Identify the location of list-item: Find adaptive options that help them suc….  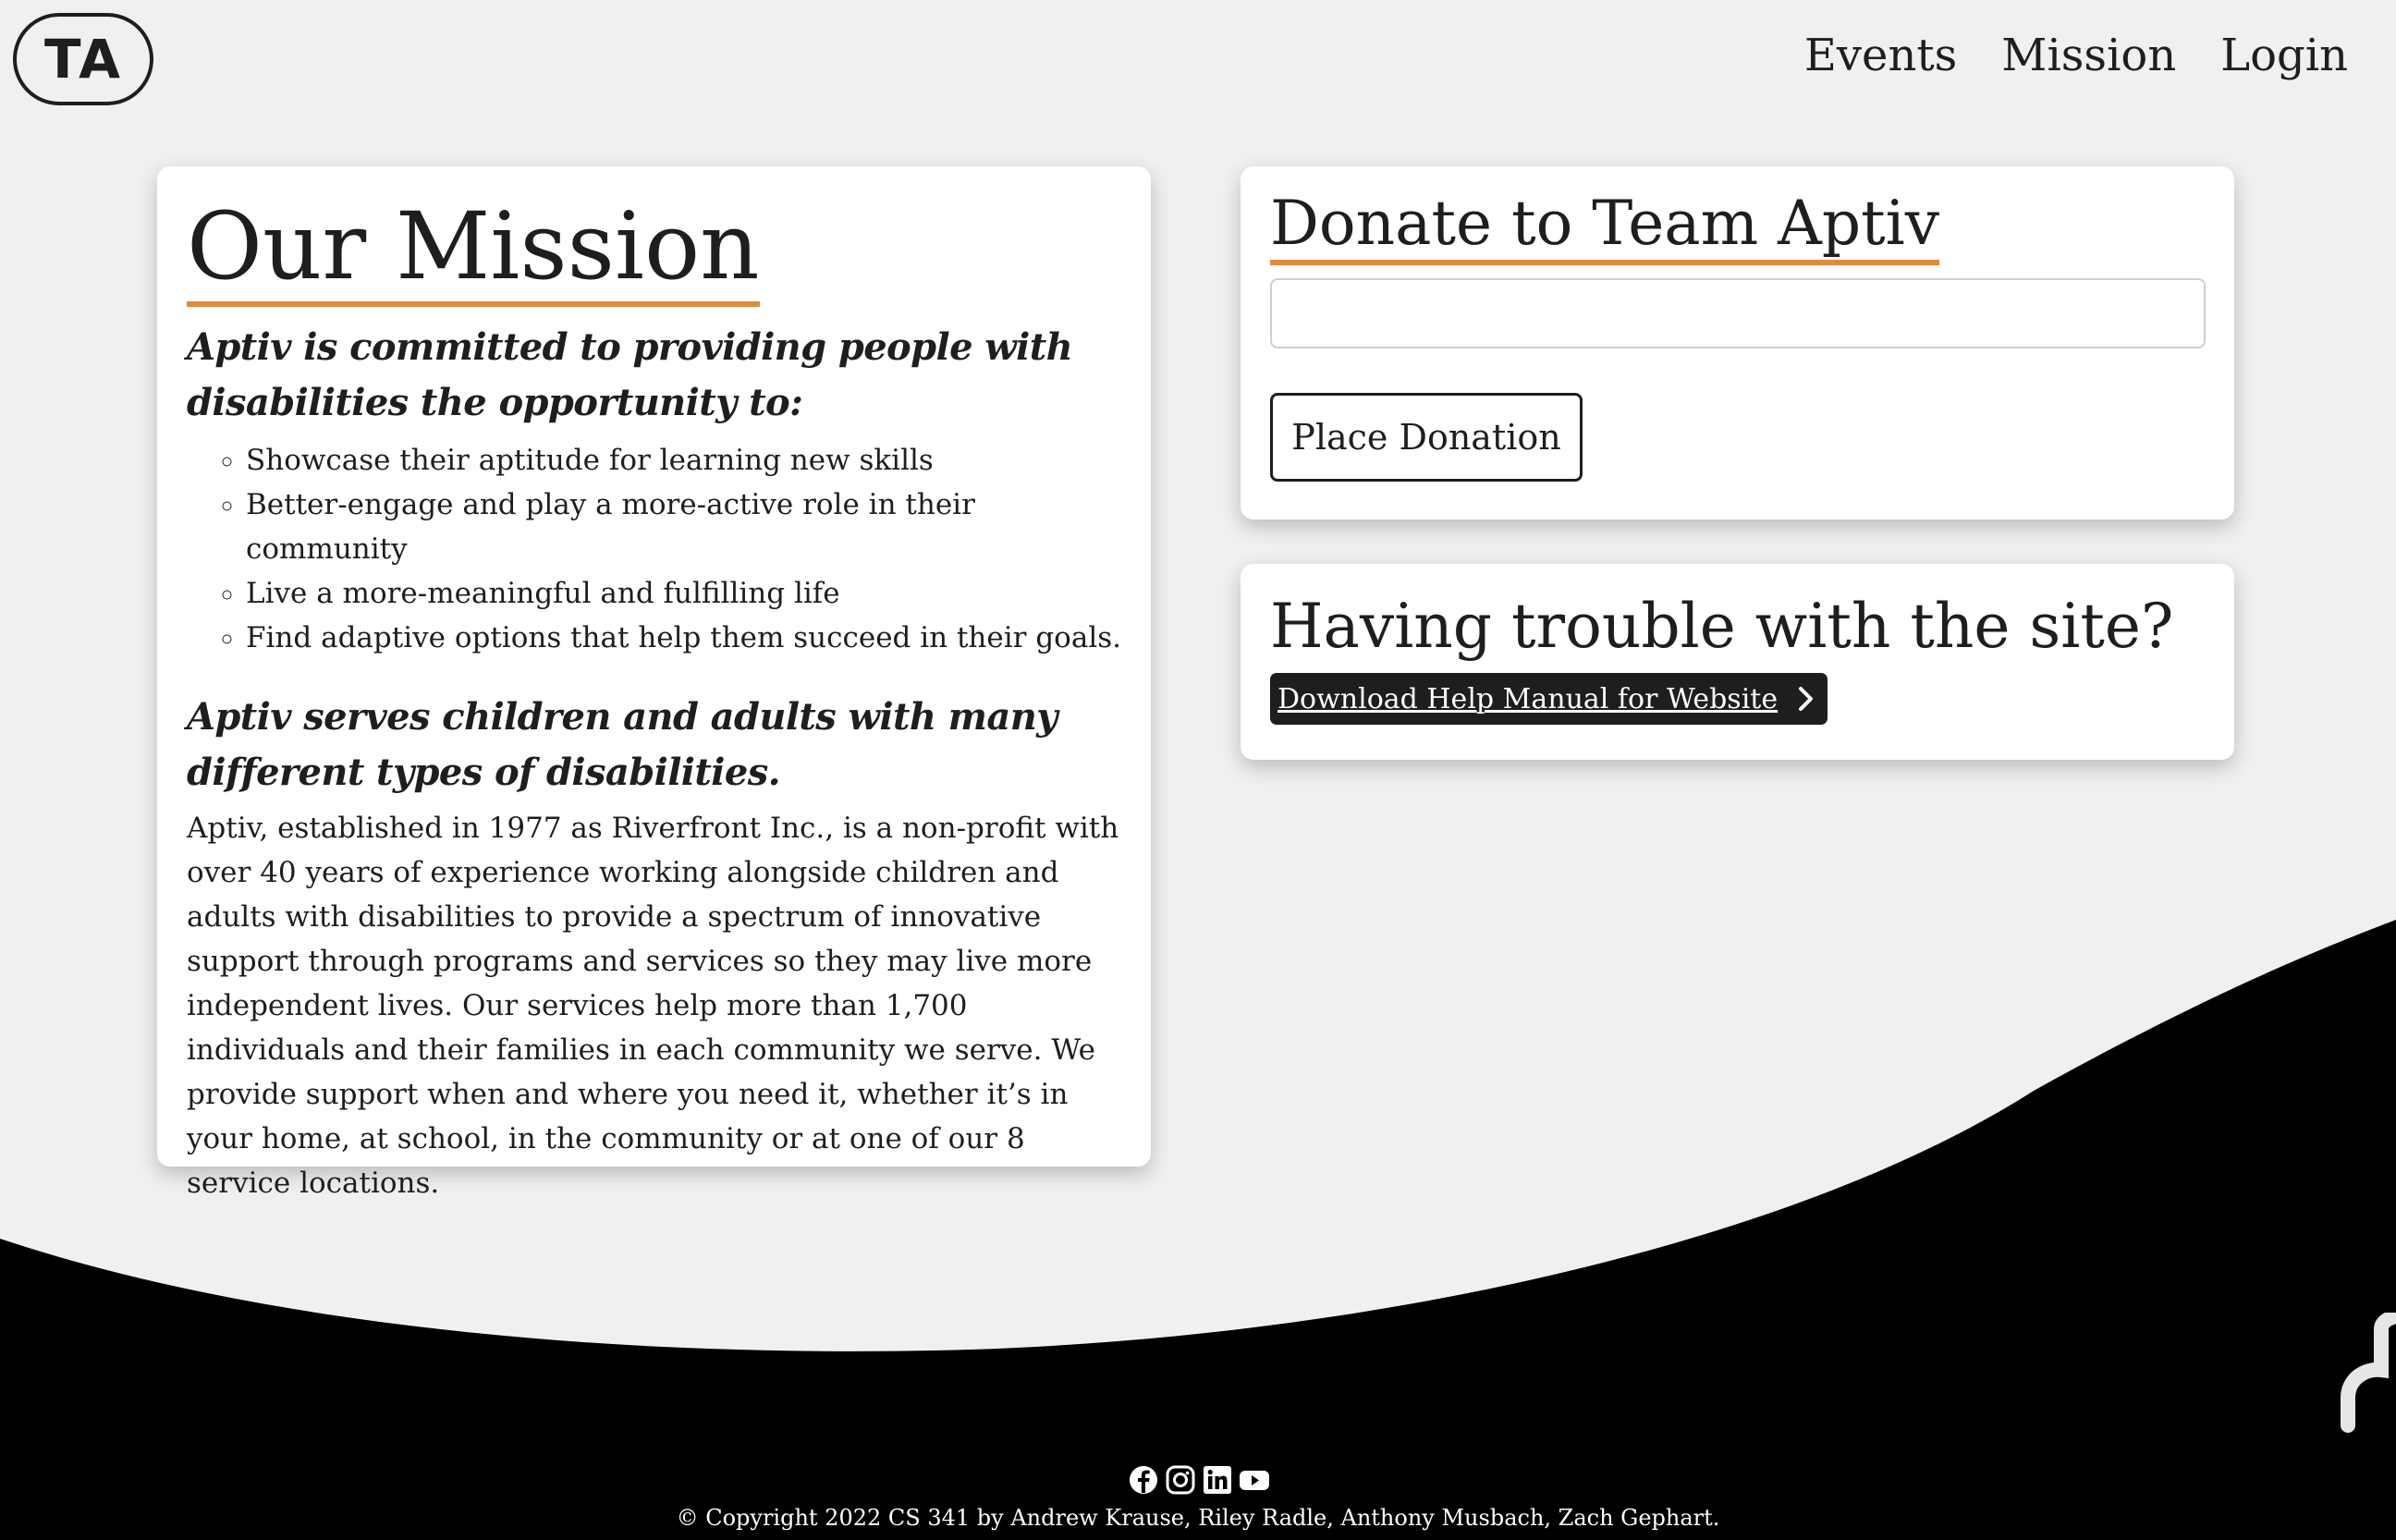
(683, 638).